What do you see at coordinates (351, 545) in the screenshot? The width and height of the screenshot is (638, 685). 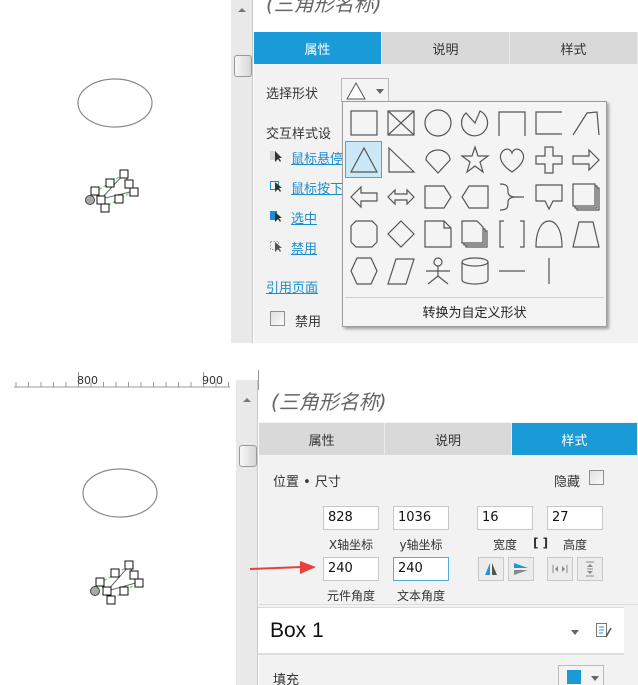 I see `x-coordinate-label: X轴坐标` at bounding box center [351, 545].